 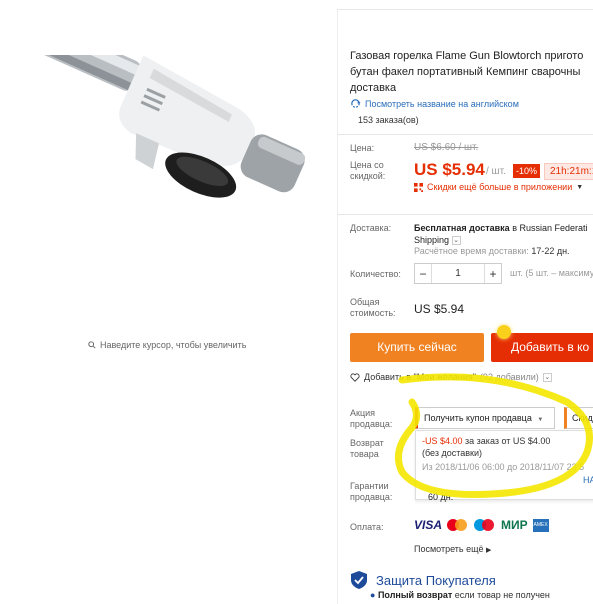 I want to click on shipping-label: Доставка:, so click(x=371, y=228).